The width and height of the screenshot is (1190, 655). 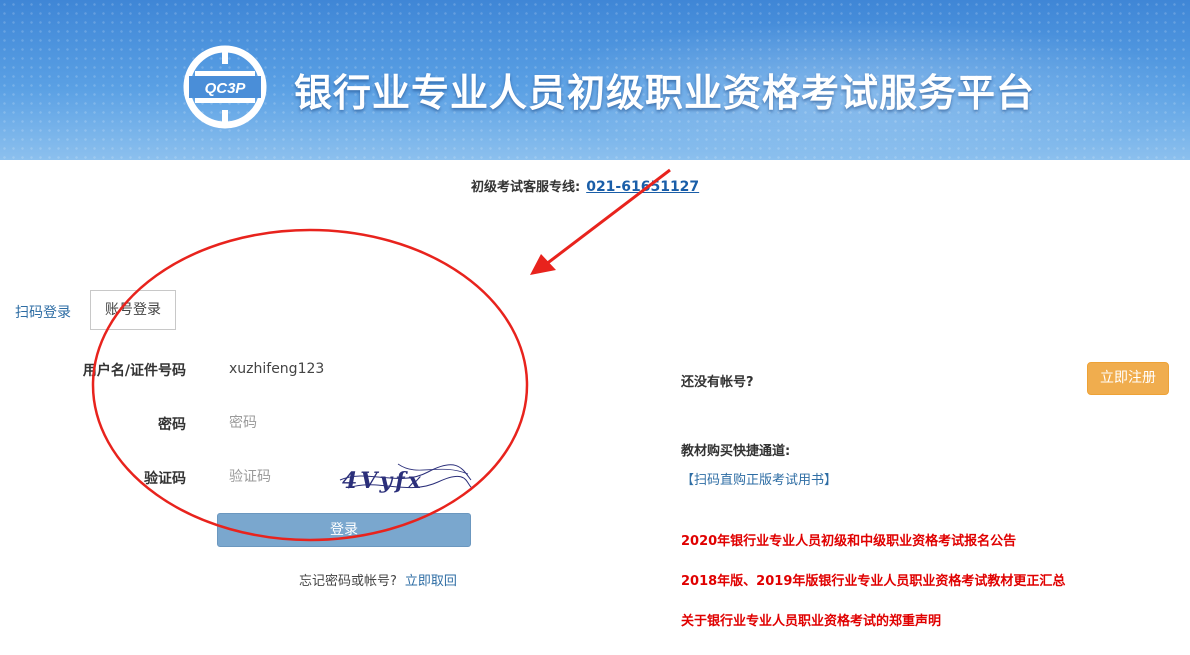 I want to click on books-title: 教材购买快捷通道:, so click(x=736, y=451).